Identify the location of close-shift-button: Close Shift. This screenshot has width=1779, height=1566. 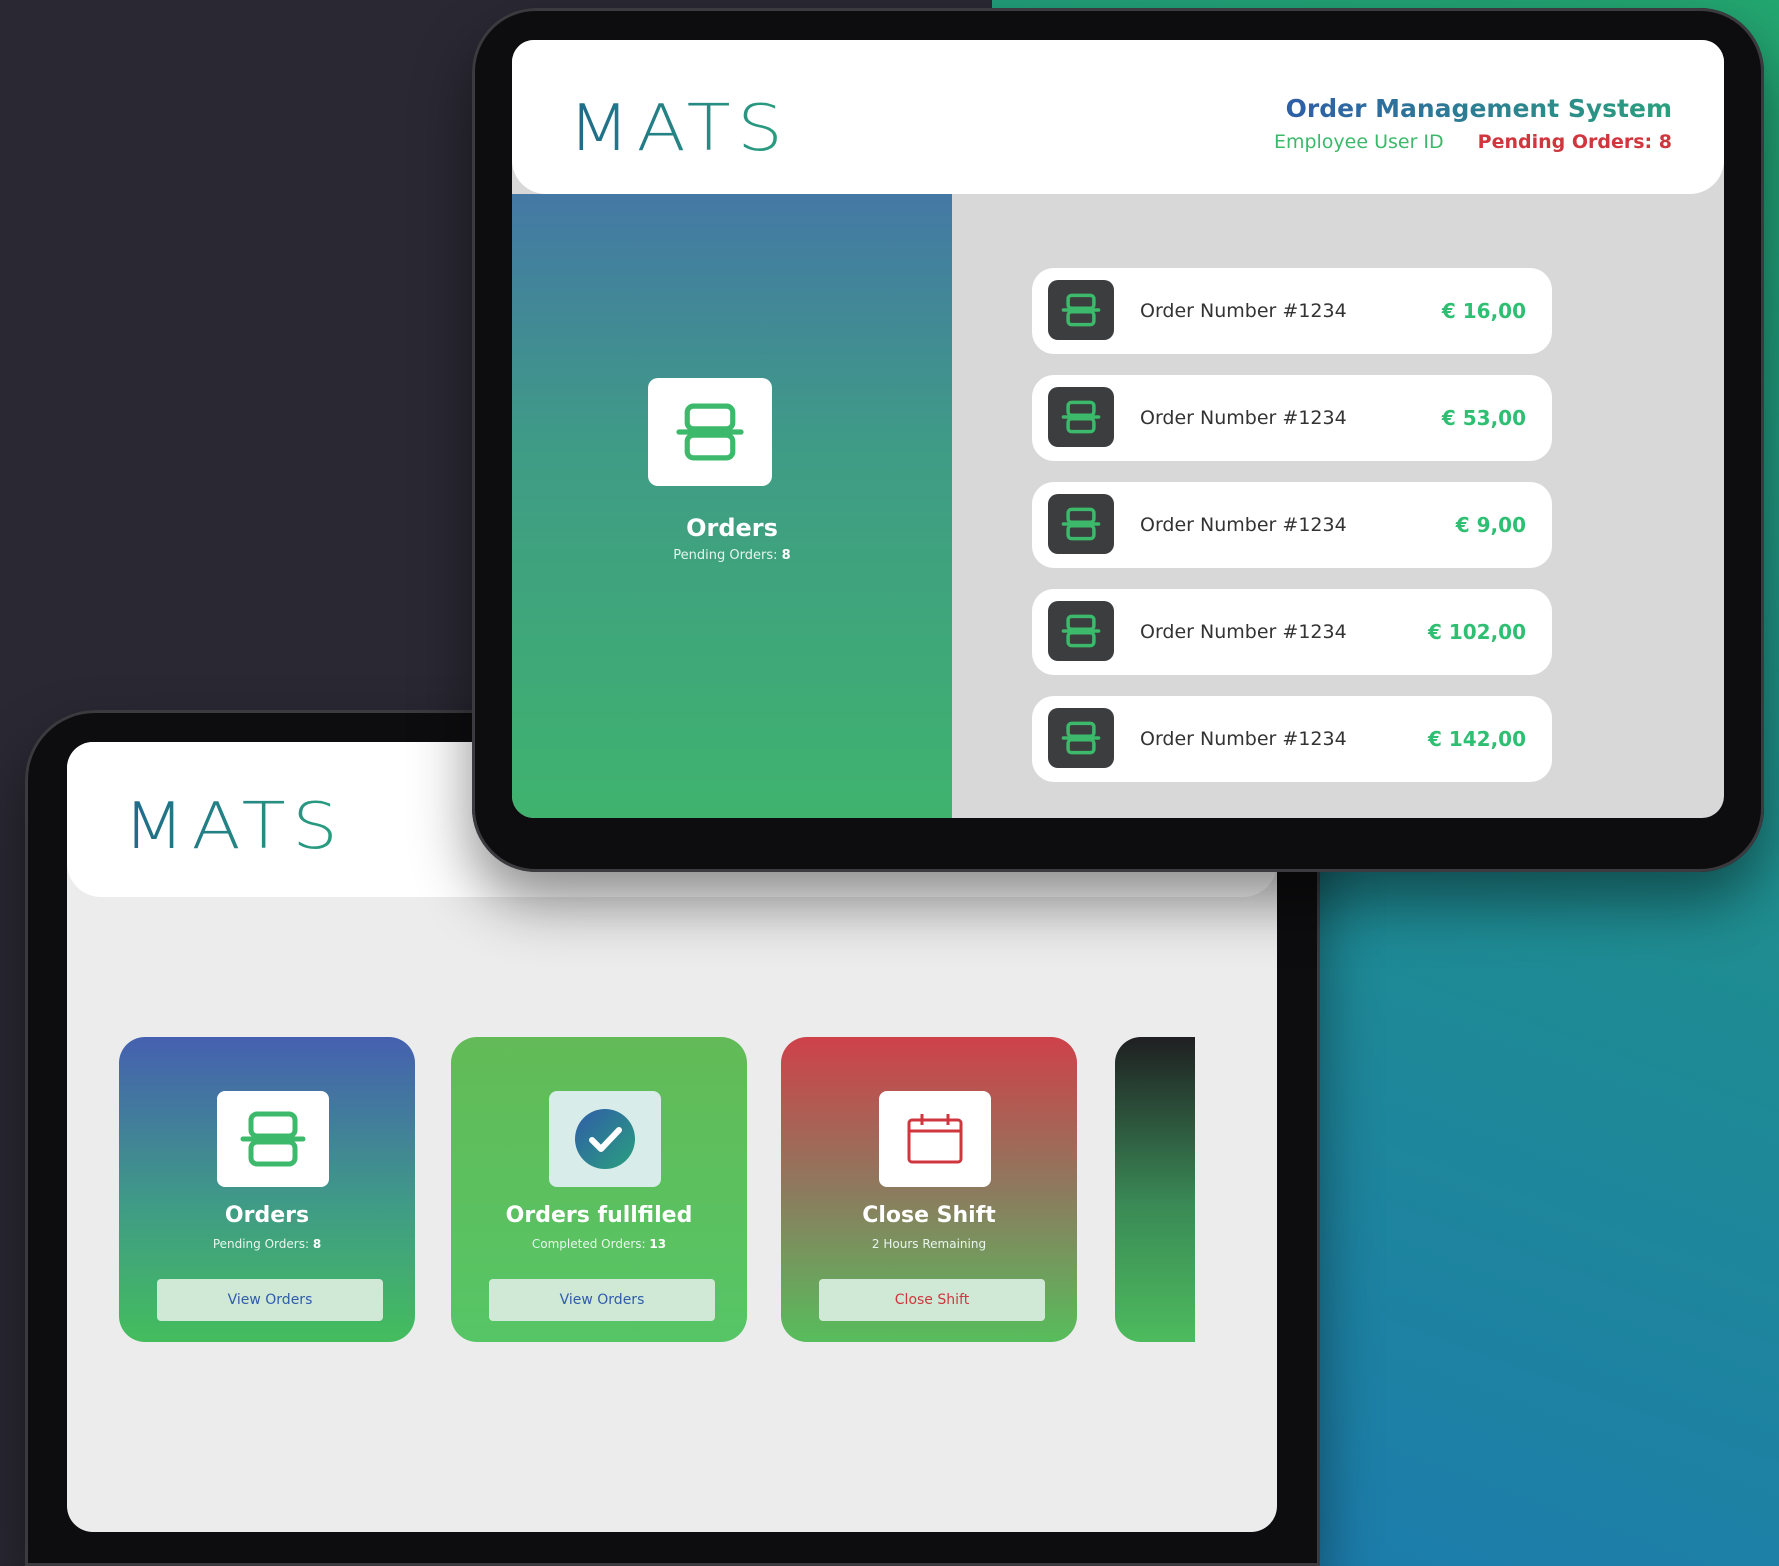
(932, 1300).